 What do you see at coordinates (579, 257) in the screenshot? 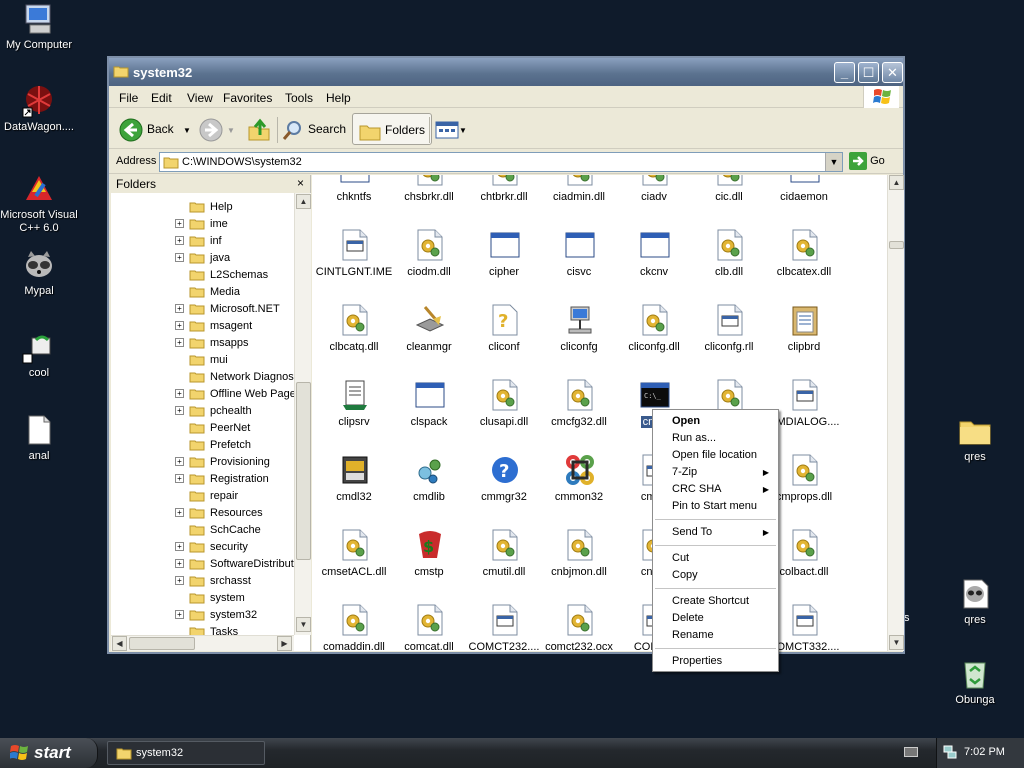
I see `file-item: cisvc` at bounding box center [579, 257].